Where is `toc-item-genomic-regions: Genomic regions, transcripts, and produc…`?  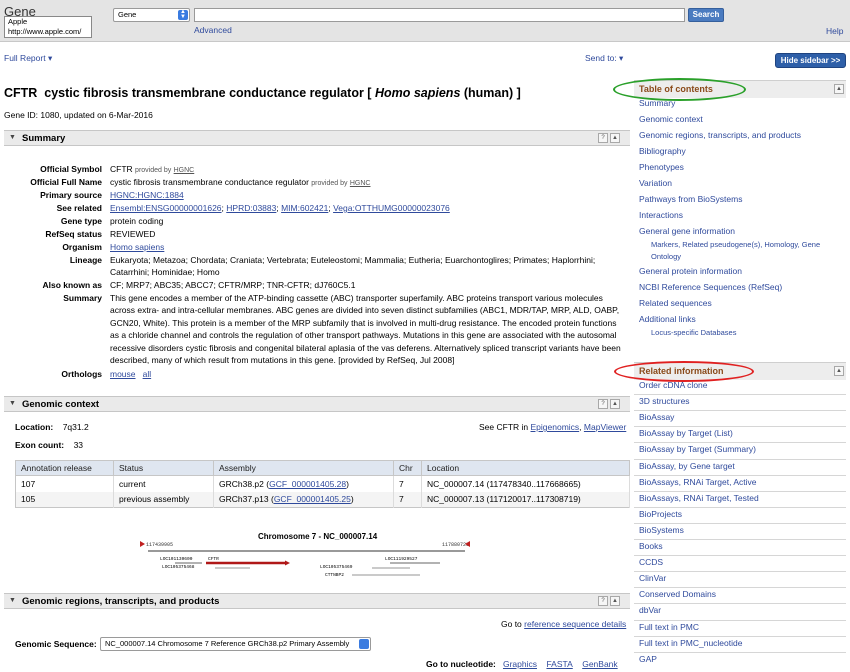
toc-item-genomic-regions: Genomic regions, transcripts, and produc… is located at coordinates (720, 135).